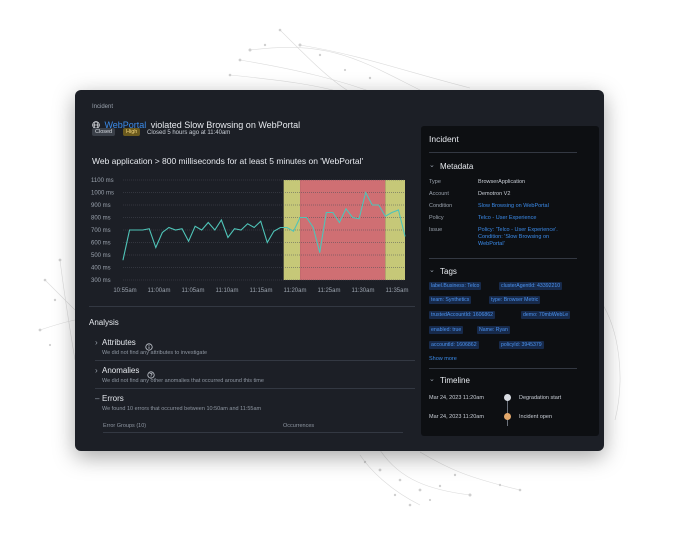  What do you see at coordinates (102, 181) in the screenshot?
I see `y-tick-label: 1100 ms` at bounding box center [102, 181].